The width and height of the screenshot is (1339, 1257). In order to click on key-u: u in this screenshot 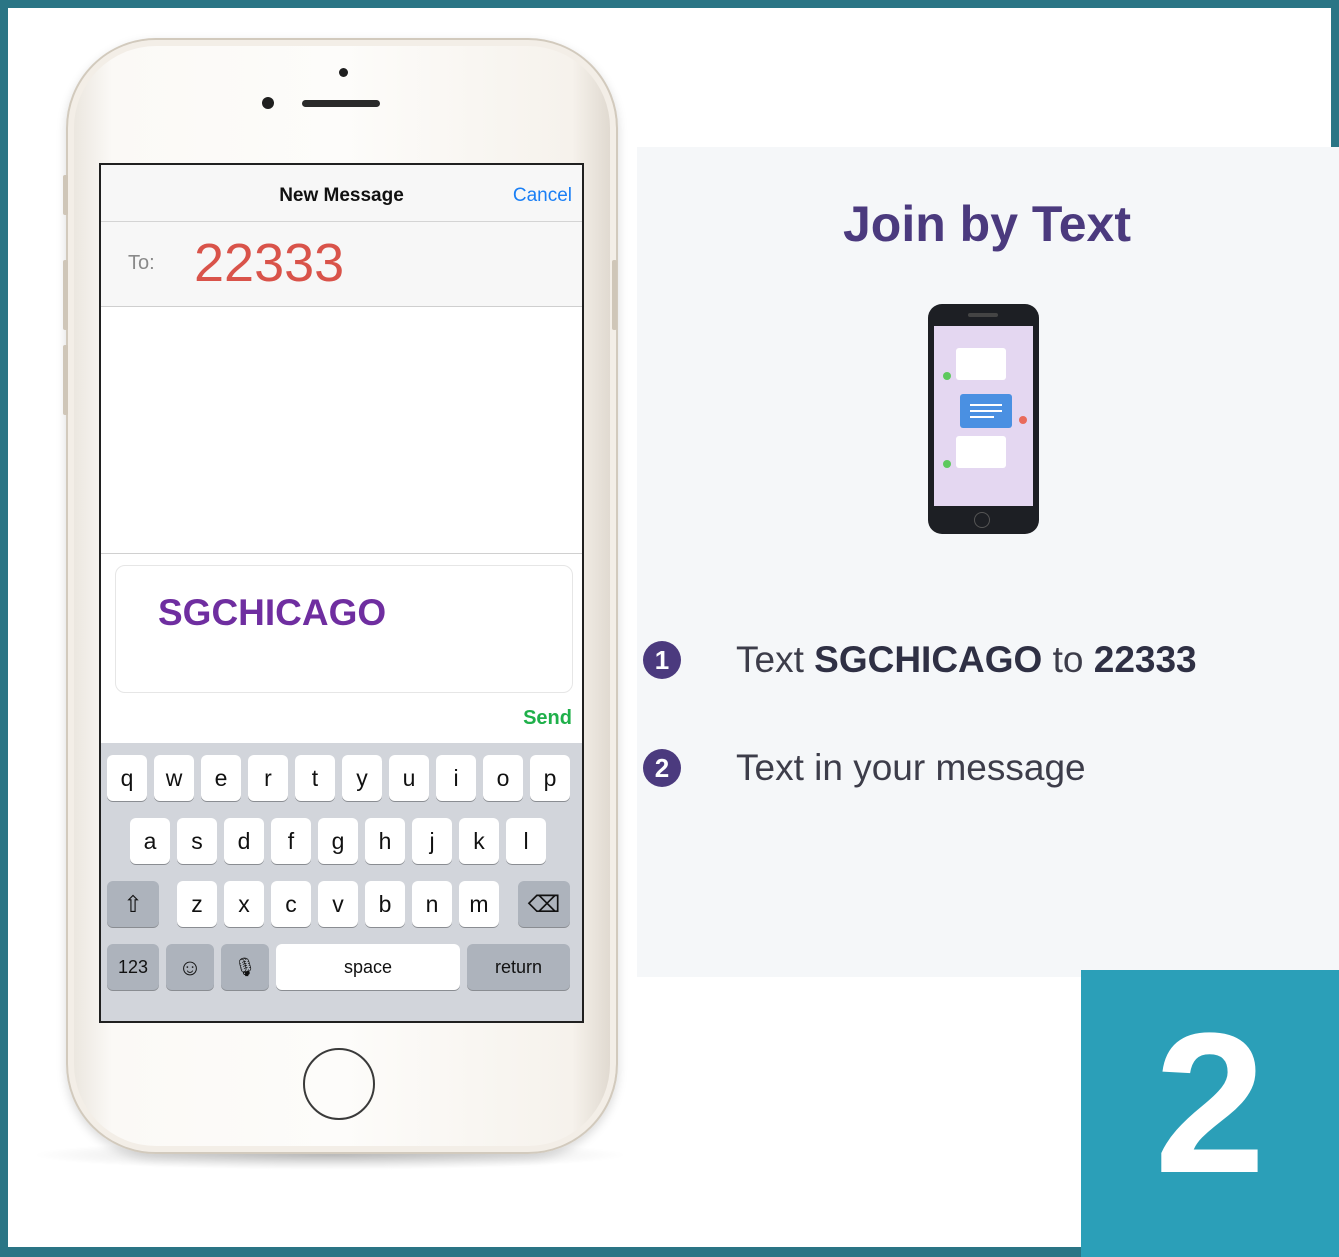, I will do `click(409, 778)`.